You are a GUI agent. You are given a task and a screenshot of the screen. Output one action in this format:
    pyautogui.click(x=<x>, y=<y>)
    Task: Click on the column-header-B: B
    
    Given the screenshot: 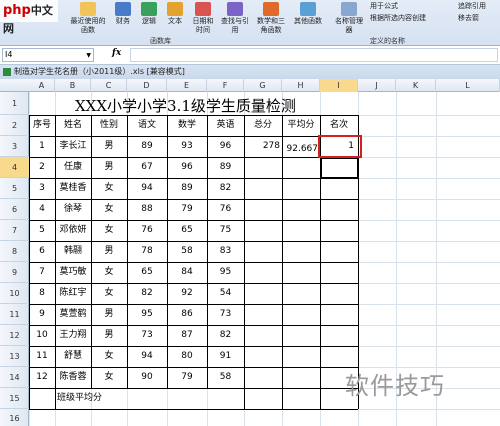 What is the action you would take?
    pyautogui.click(x=73, y=85)
    